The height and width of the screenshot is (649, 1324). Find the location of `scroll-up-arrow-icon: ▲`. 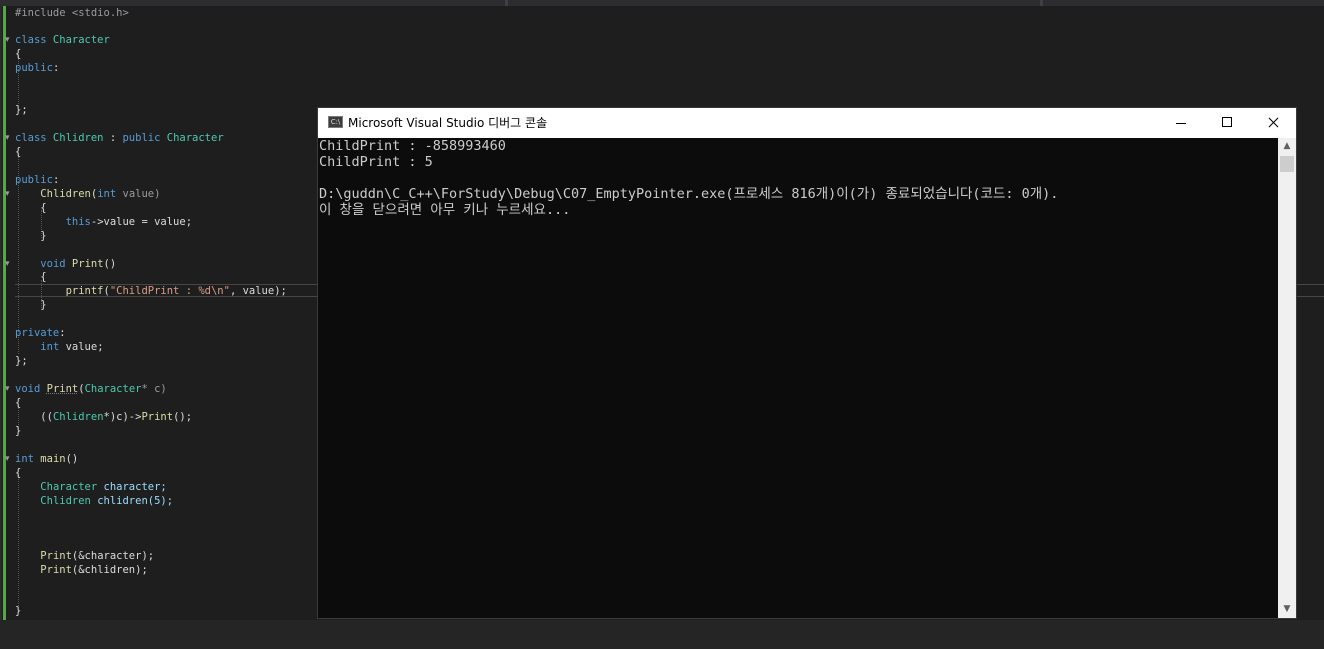

scroll-up-arrow-icon: ▲ is located at coordinates (1287, 146).